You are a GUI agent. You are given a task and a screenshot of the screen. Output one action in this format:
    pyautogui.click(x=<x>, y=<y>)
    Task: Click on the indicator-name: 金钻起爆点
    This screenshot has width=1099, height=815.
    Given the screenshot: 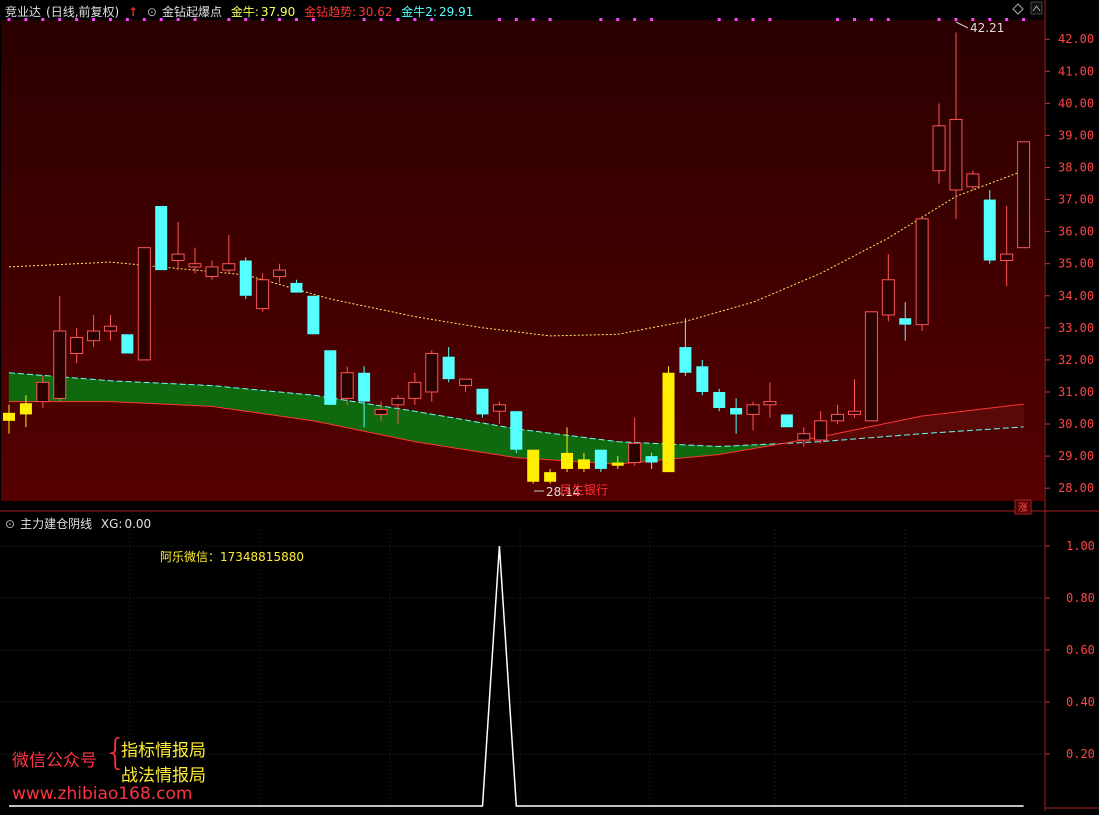 What is the action you would take?
    pyautogui.click(x=192, y=12)
    